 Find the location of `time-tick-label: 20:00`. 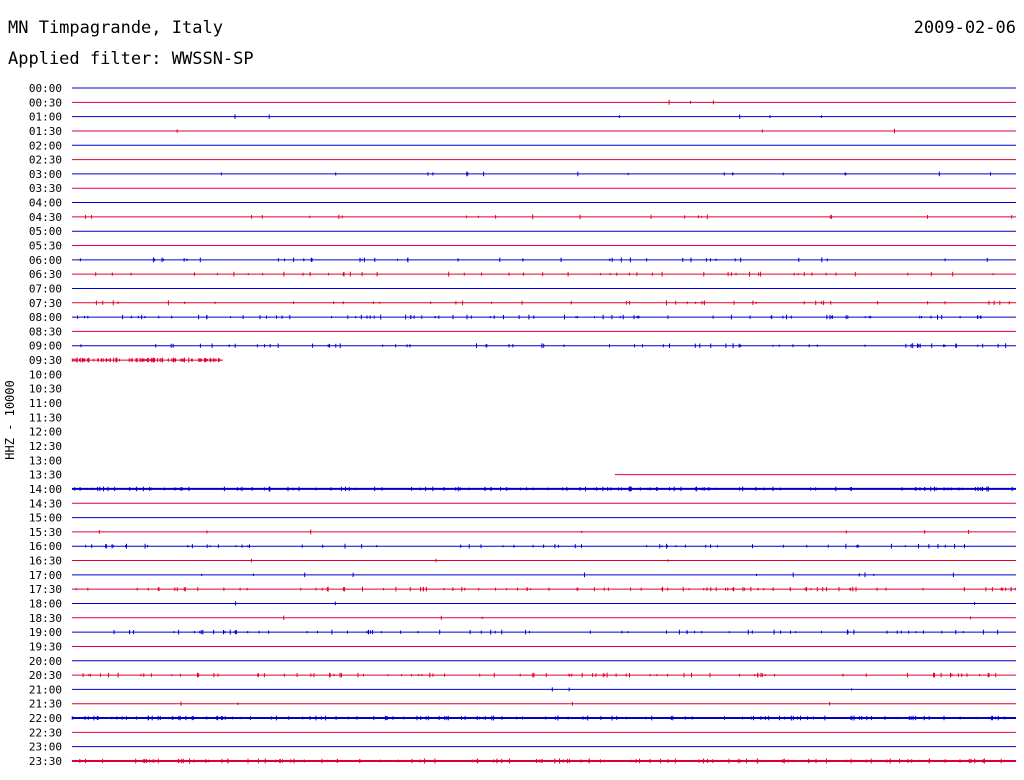

time-tick-label: 20:00 is located at coordinates (45, 661).